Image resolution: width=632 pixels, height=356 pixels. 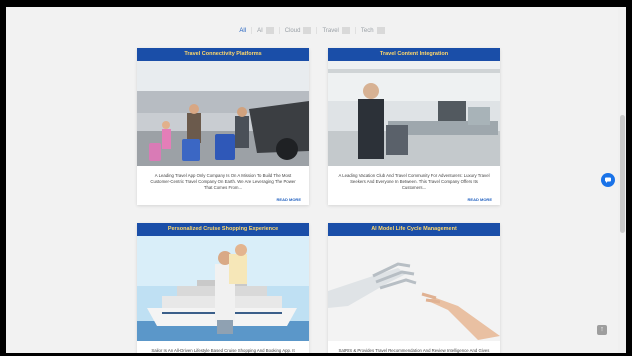 What do you see at coordinates (223, 54) in the screenshot?
I see `card-title: Travel Connectivity Platforms` at bounding box center [223, 54].